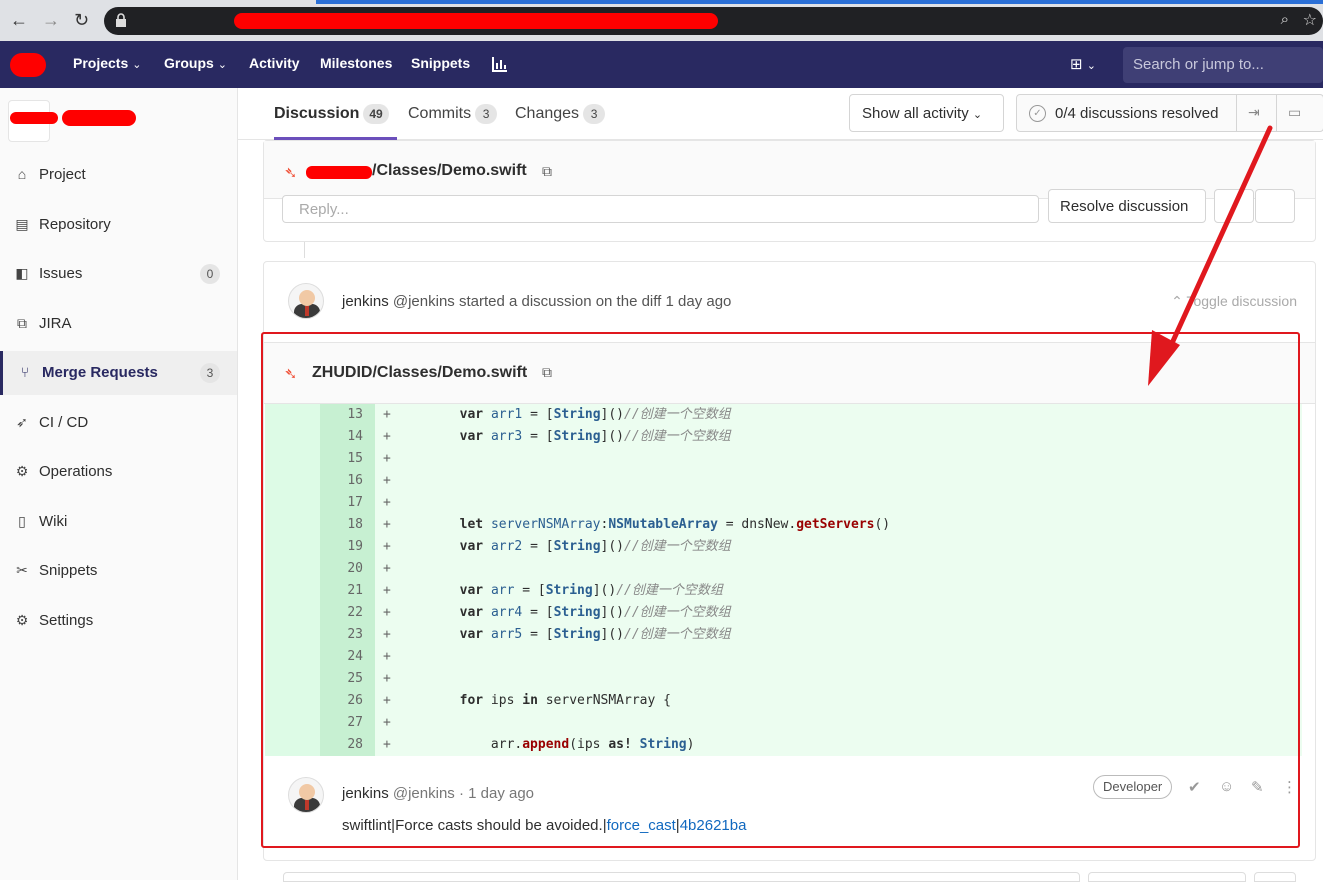 The height and width of the screenshot is (882, 1323). I want to click on sidebar-item-merge-requests: ⑂ Merge Requests 3, so click(118, 373).